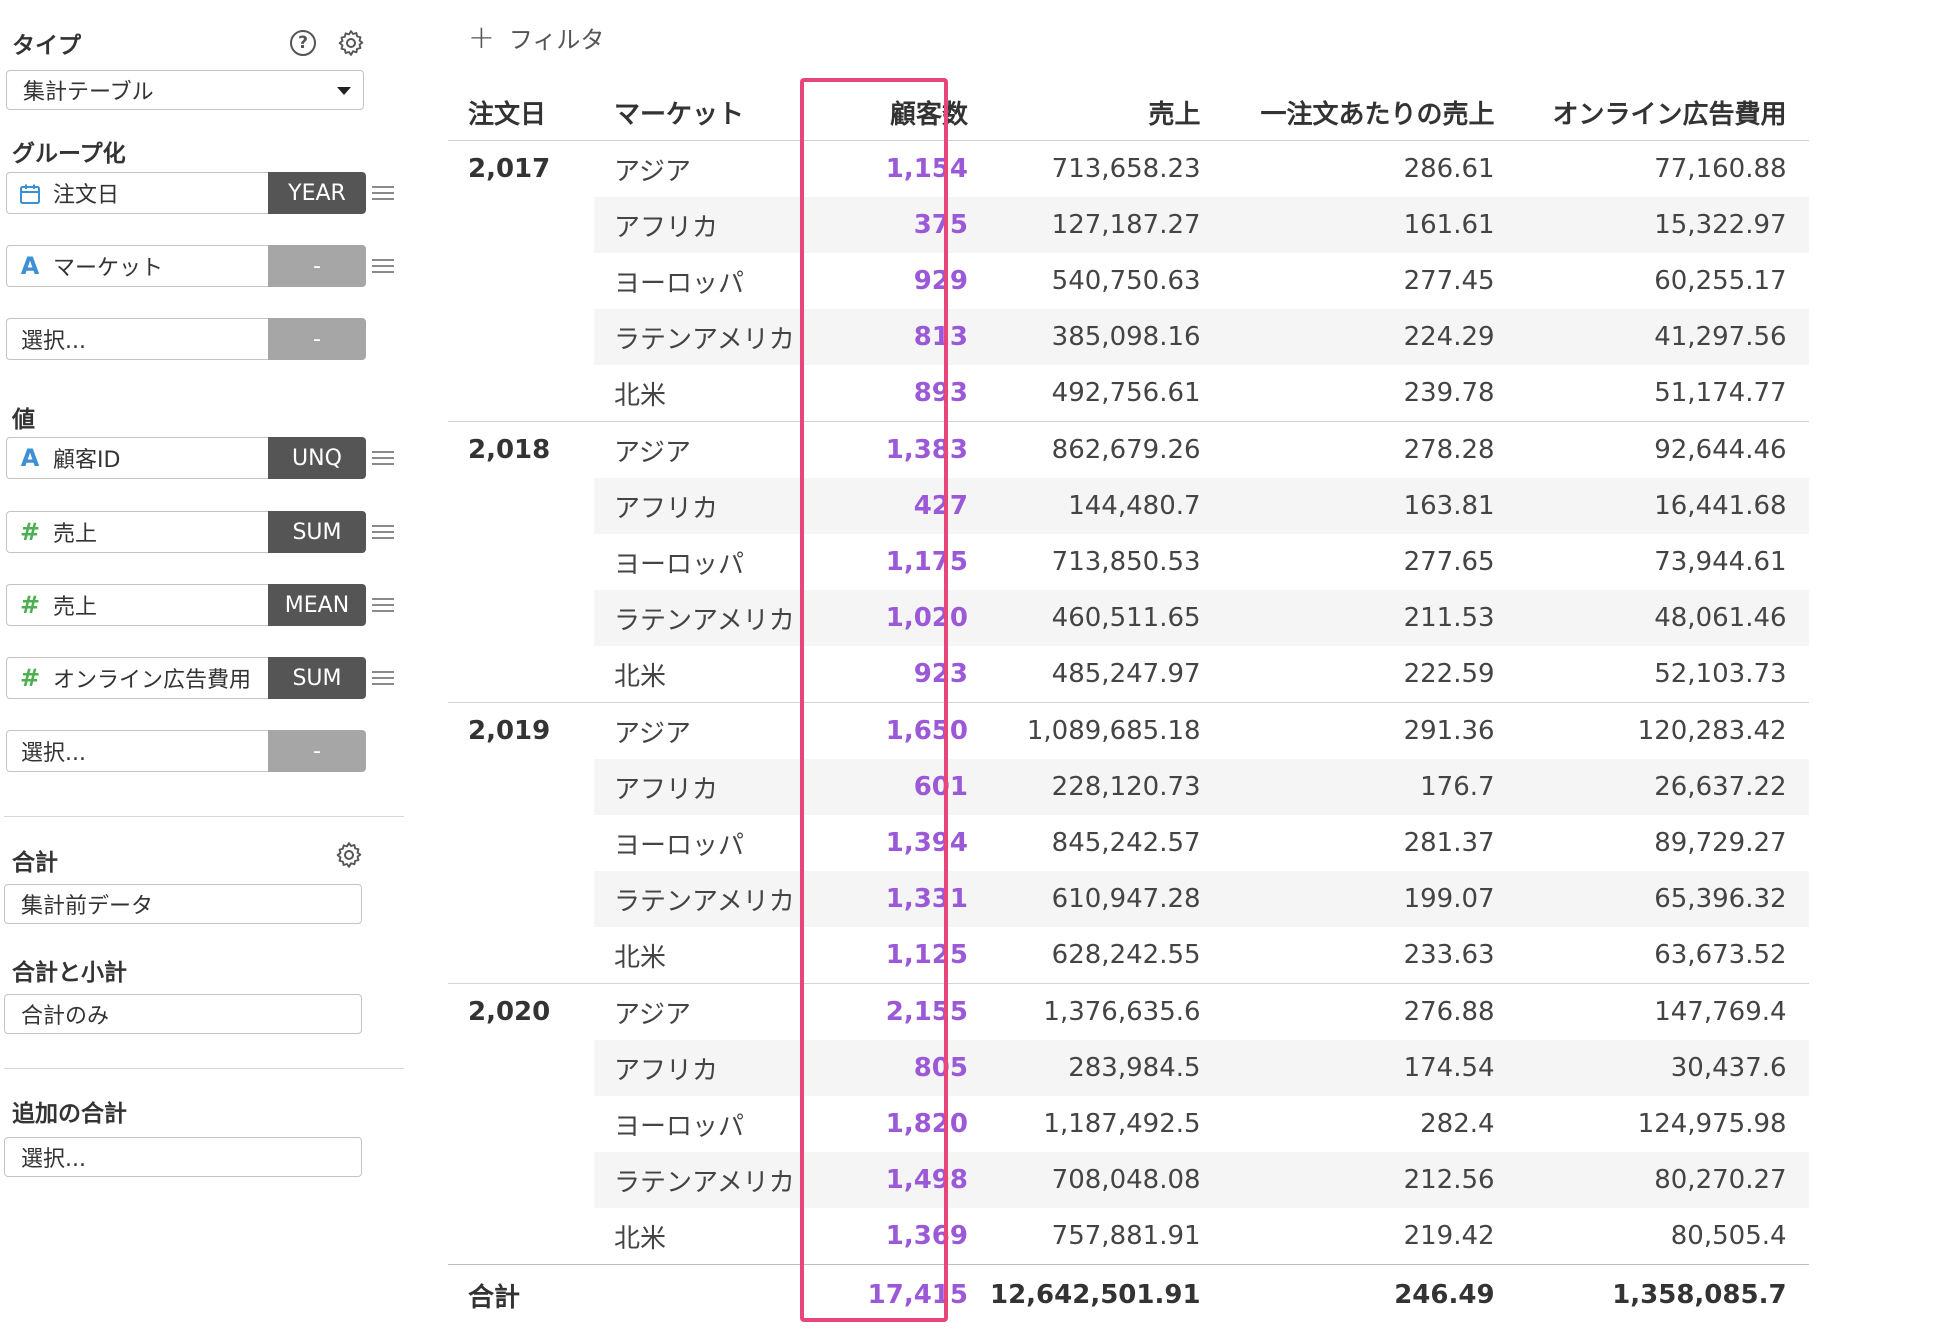 The image size is (1946, 1330). What do you see at coordinates (1720, 843) in the screenshot?
I see `ad-cost-cell: 89,729.27` at bounding box center [1720, 843].